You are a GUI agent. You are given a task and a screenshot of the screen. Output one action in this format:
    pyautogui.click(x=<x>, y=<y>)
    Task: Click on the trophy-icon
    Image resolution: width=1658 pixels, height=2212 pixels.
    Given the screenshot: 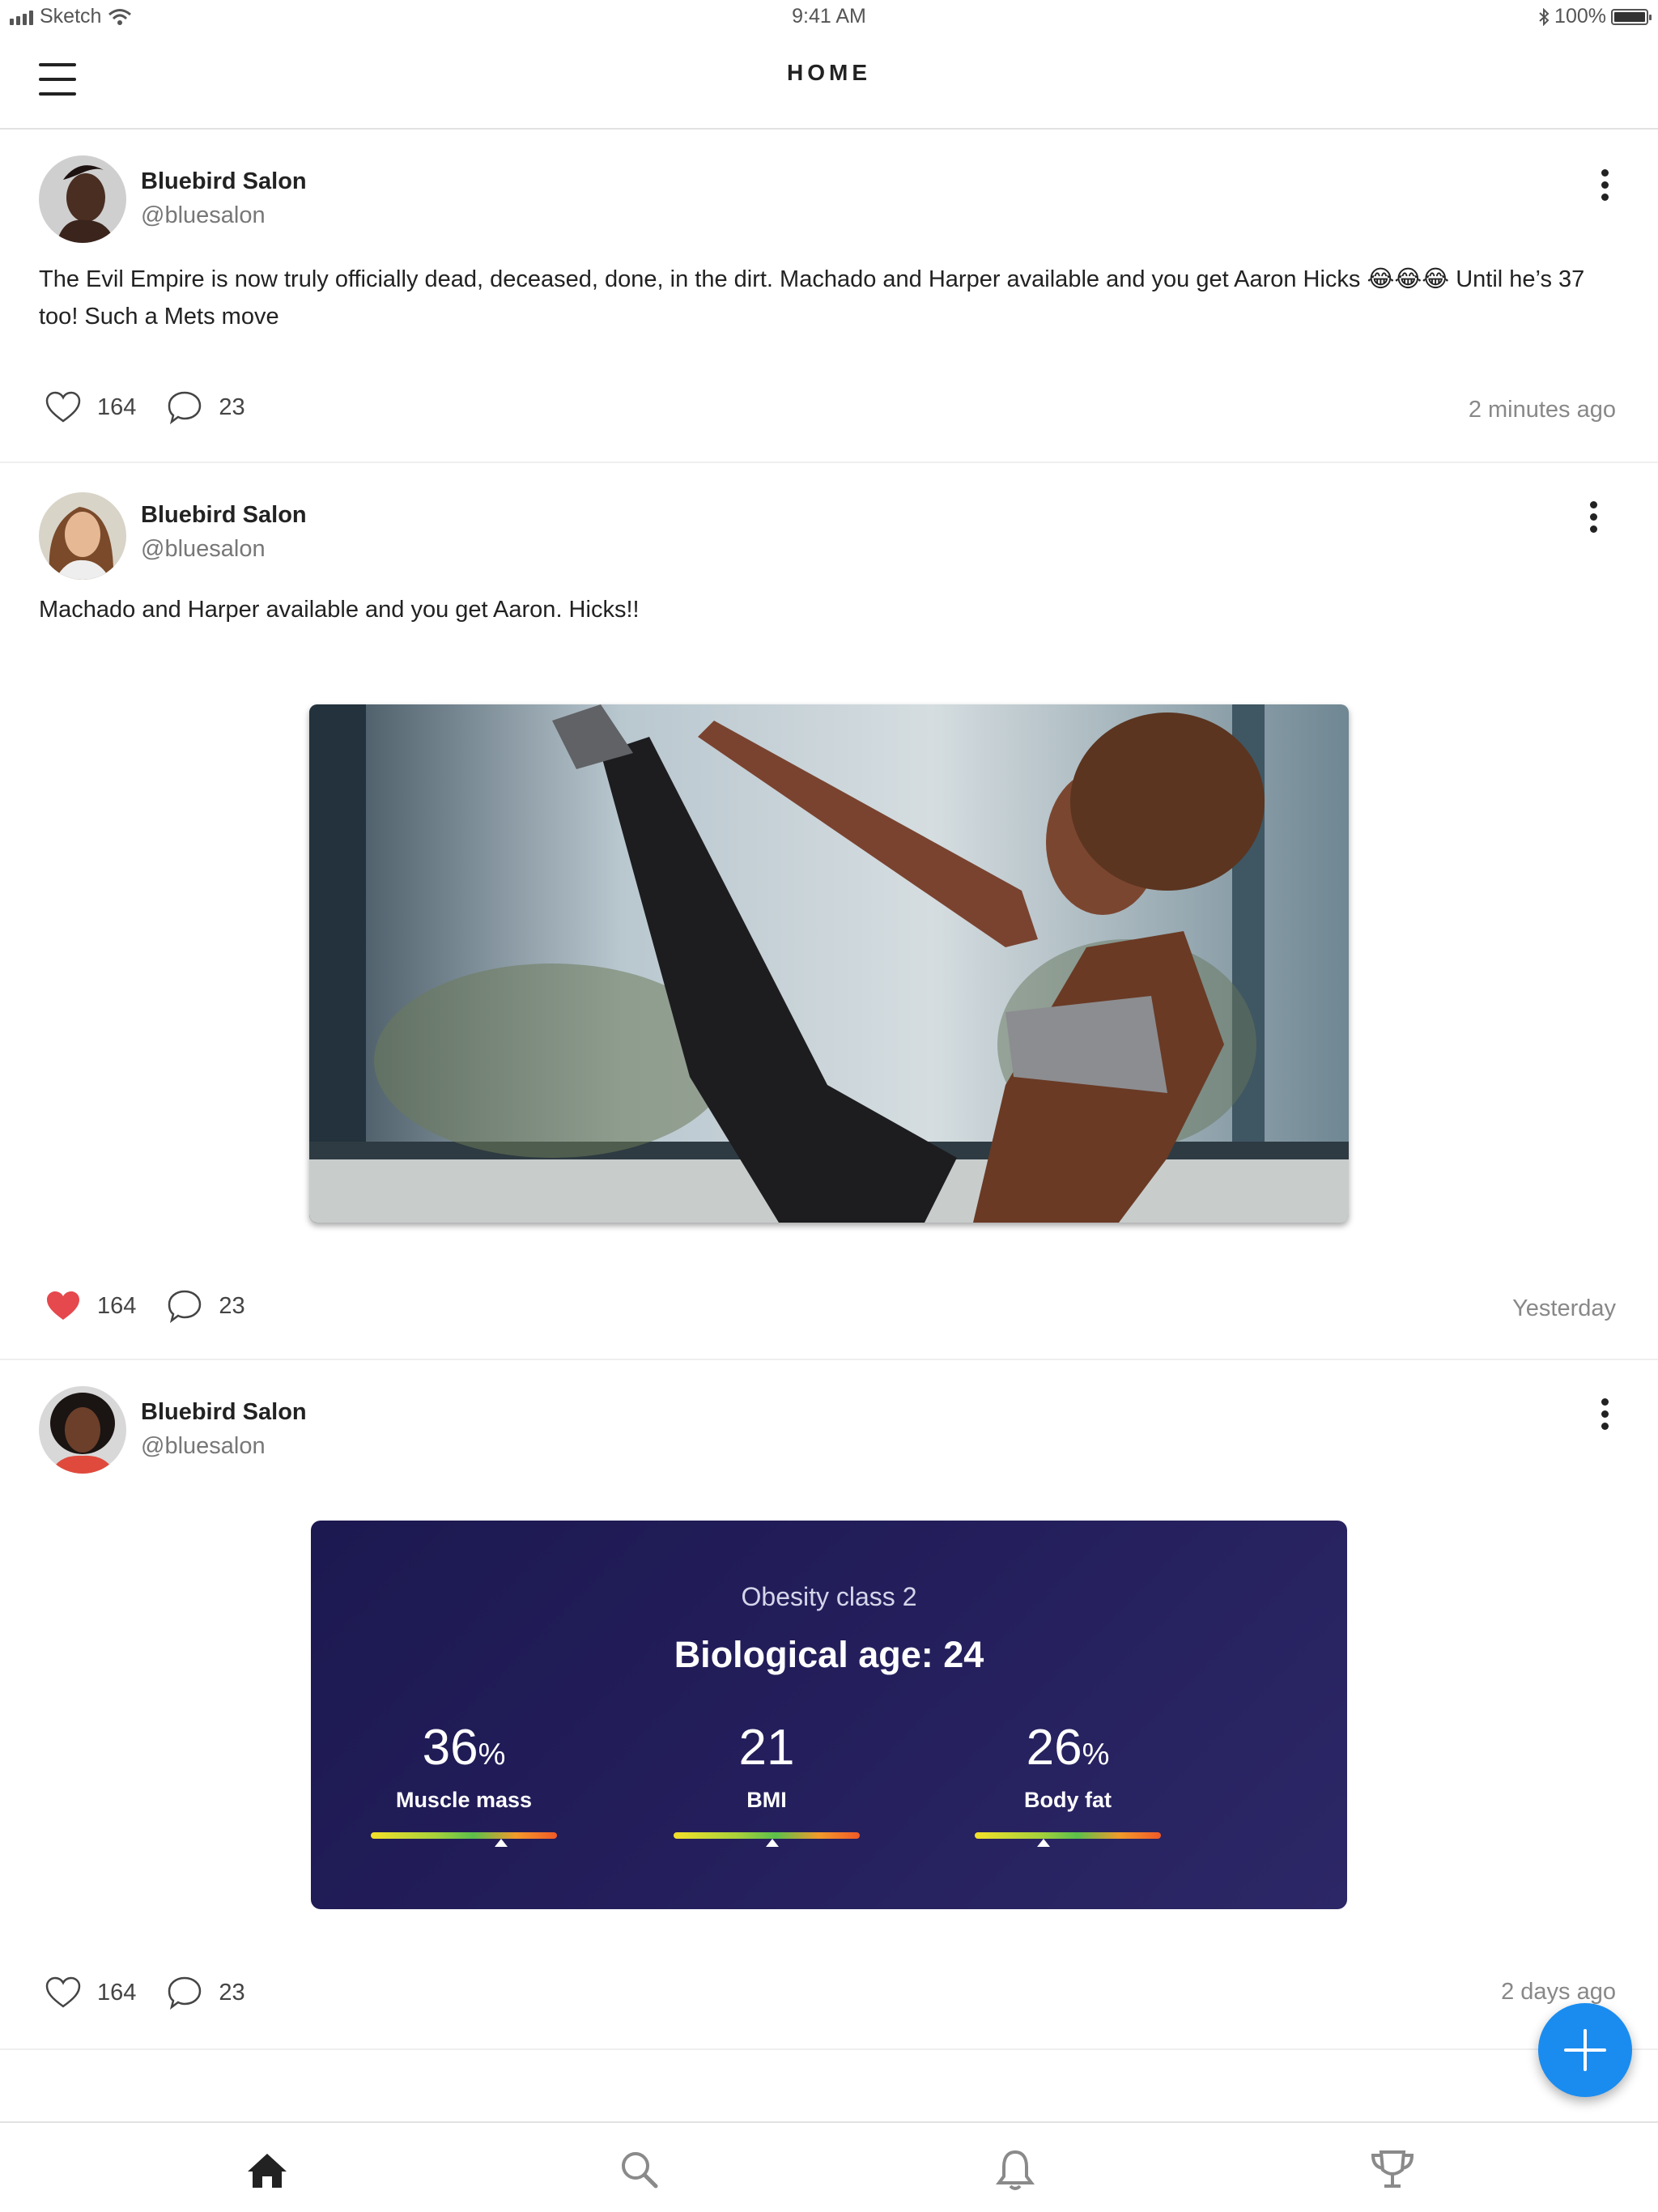 What is the action you would take?
    pyautogui.click(x=1392, y=2170)
    